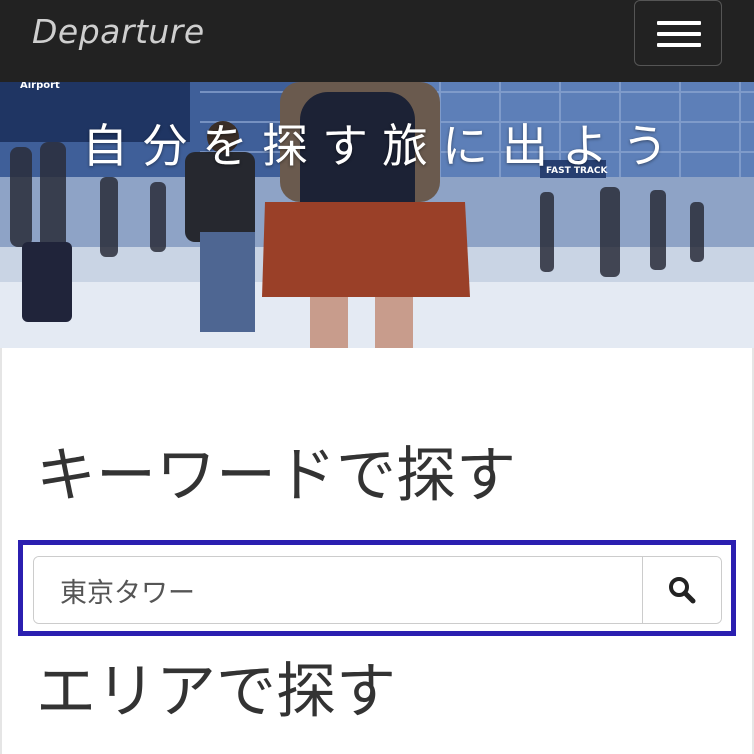  What do you see at coordinates (377, 41) in the screenshot?
I see `navbar: Departure` at bounding box center [377, 41].